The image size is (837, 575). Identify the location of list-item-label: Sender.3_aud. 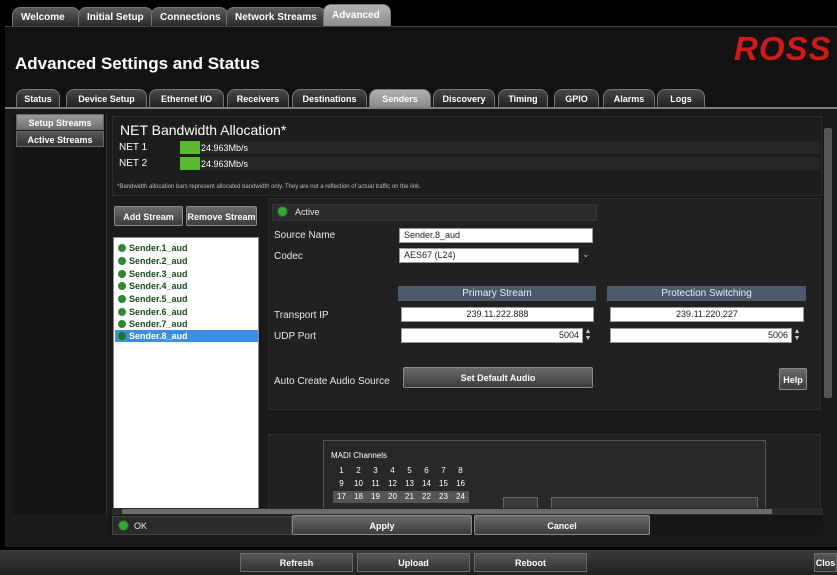
(158, 274).